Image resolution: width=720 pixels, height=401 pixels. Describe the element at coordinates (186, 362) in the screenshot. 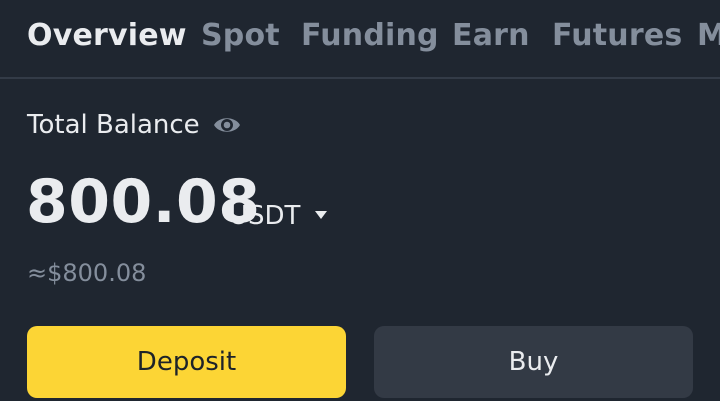

I see `deposit-button: Deposit` at that location.